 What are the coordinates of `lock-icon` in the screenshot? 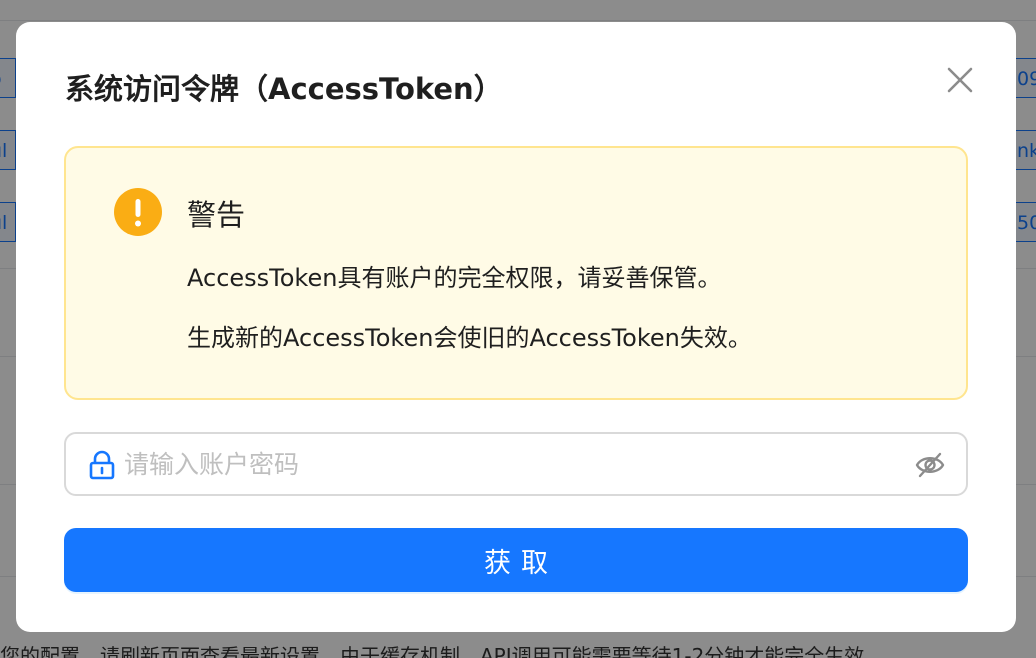 It's located at (102, 465).